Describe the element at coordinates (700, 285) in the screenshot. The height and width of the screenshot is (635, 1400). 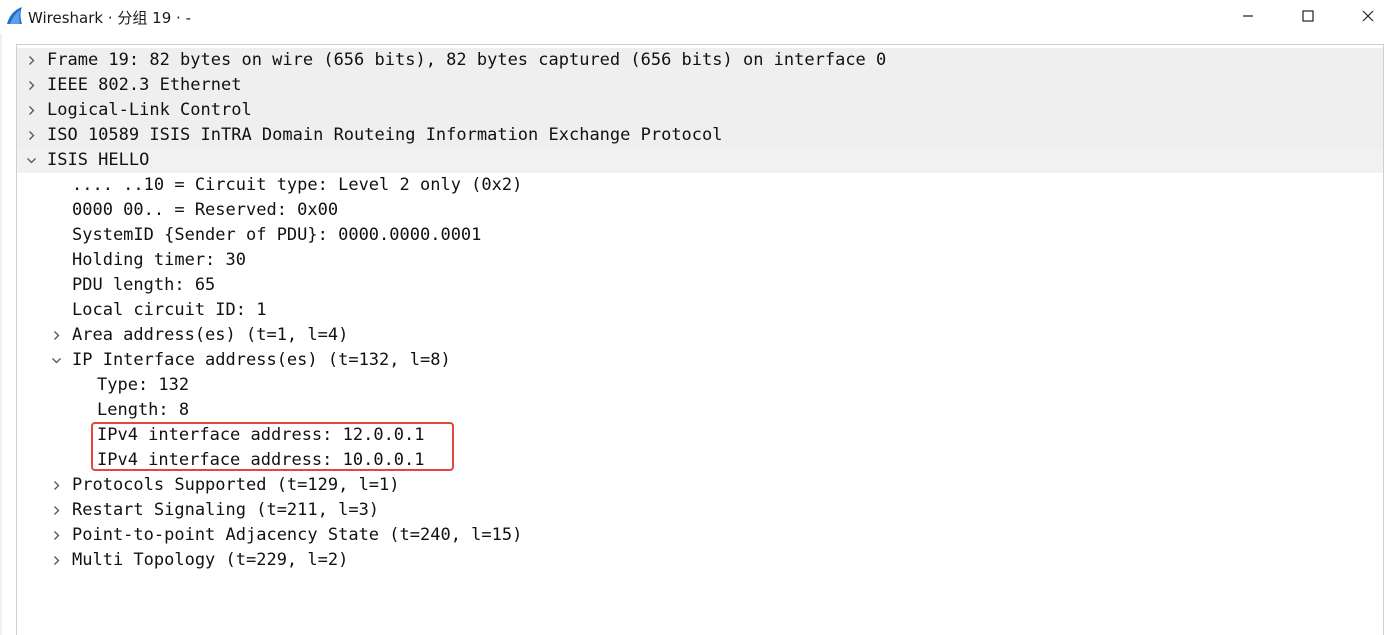
I see `tree-field-pdu-length: PDU length: 65` at that location.